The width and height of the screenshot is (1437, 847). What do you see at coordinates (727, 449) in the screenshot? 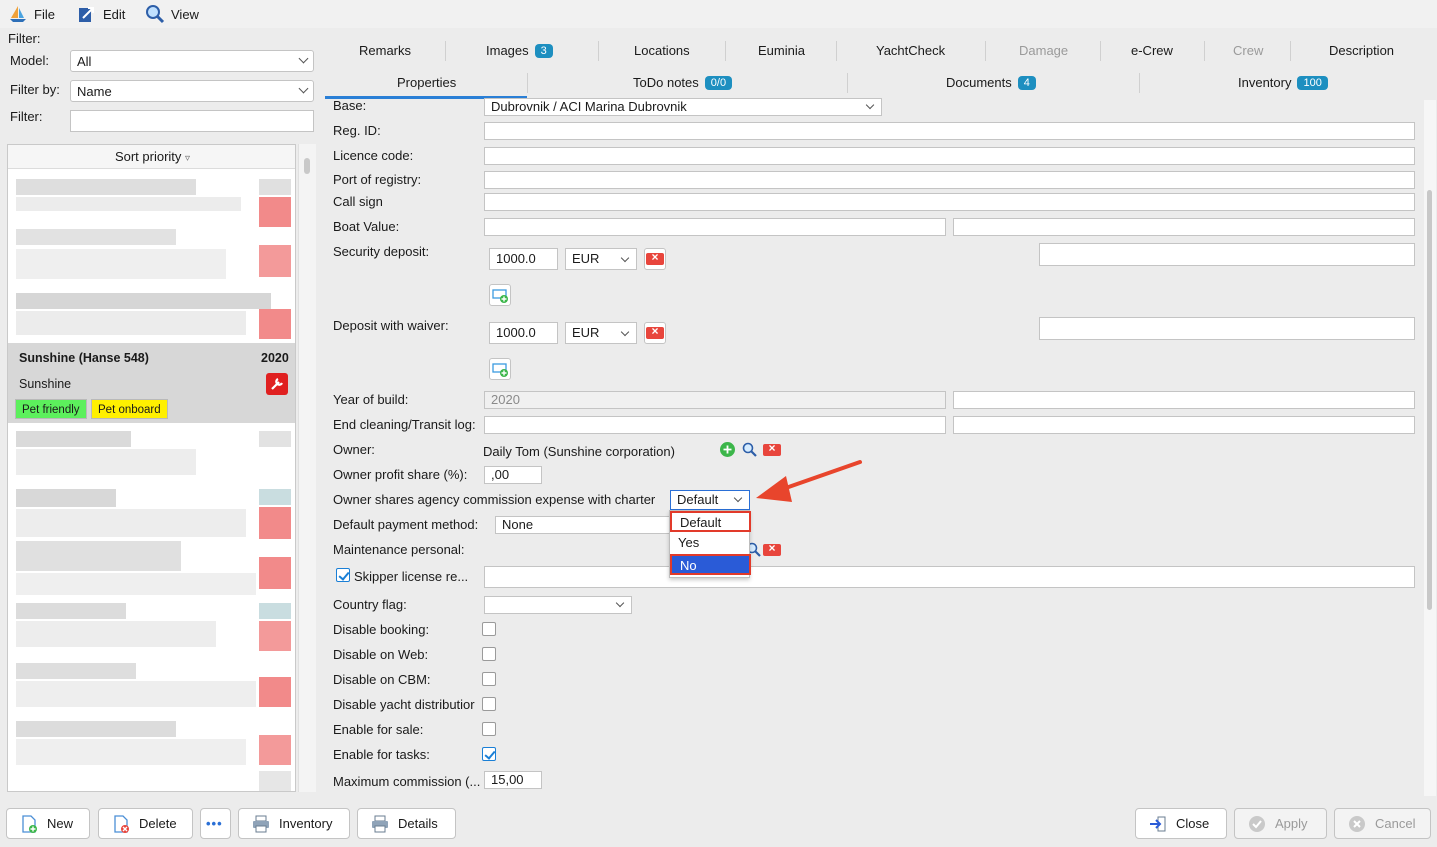
I see `add-owner-icon` at bounding box center [727, 449].